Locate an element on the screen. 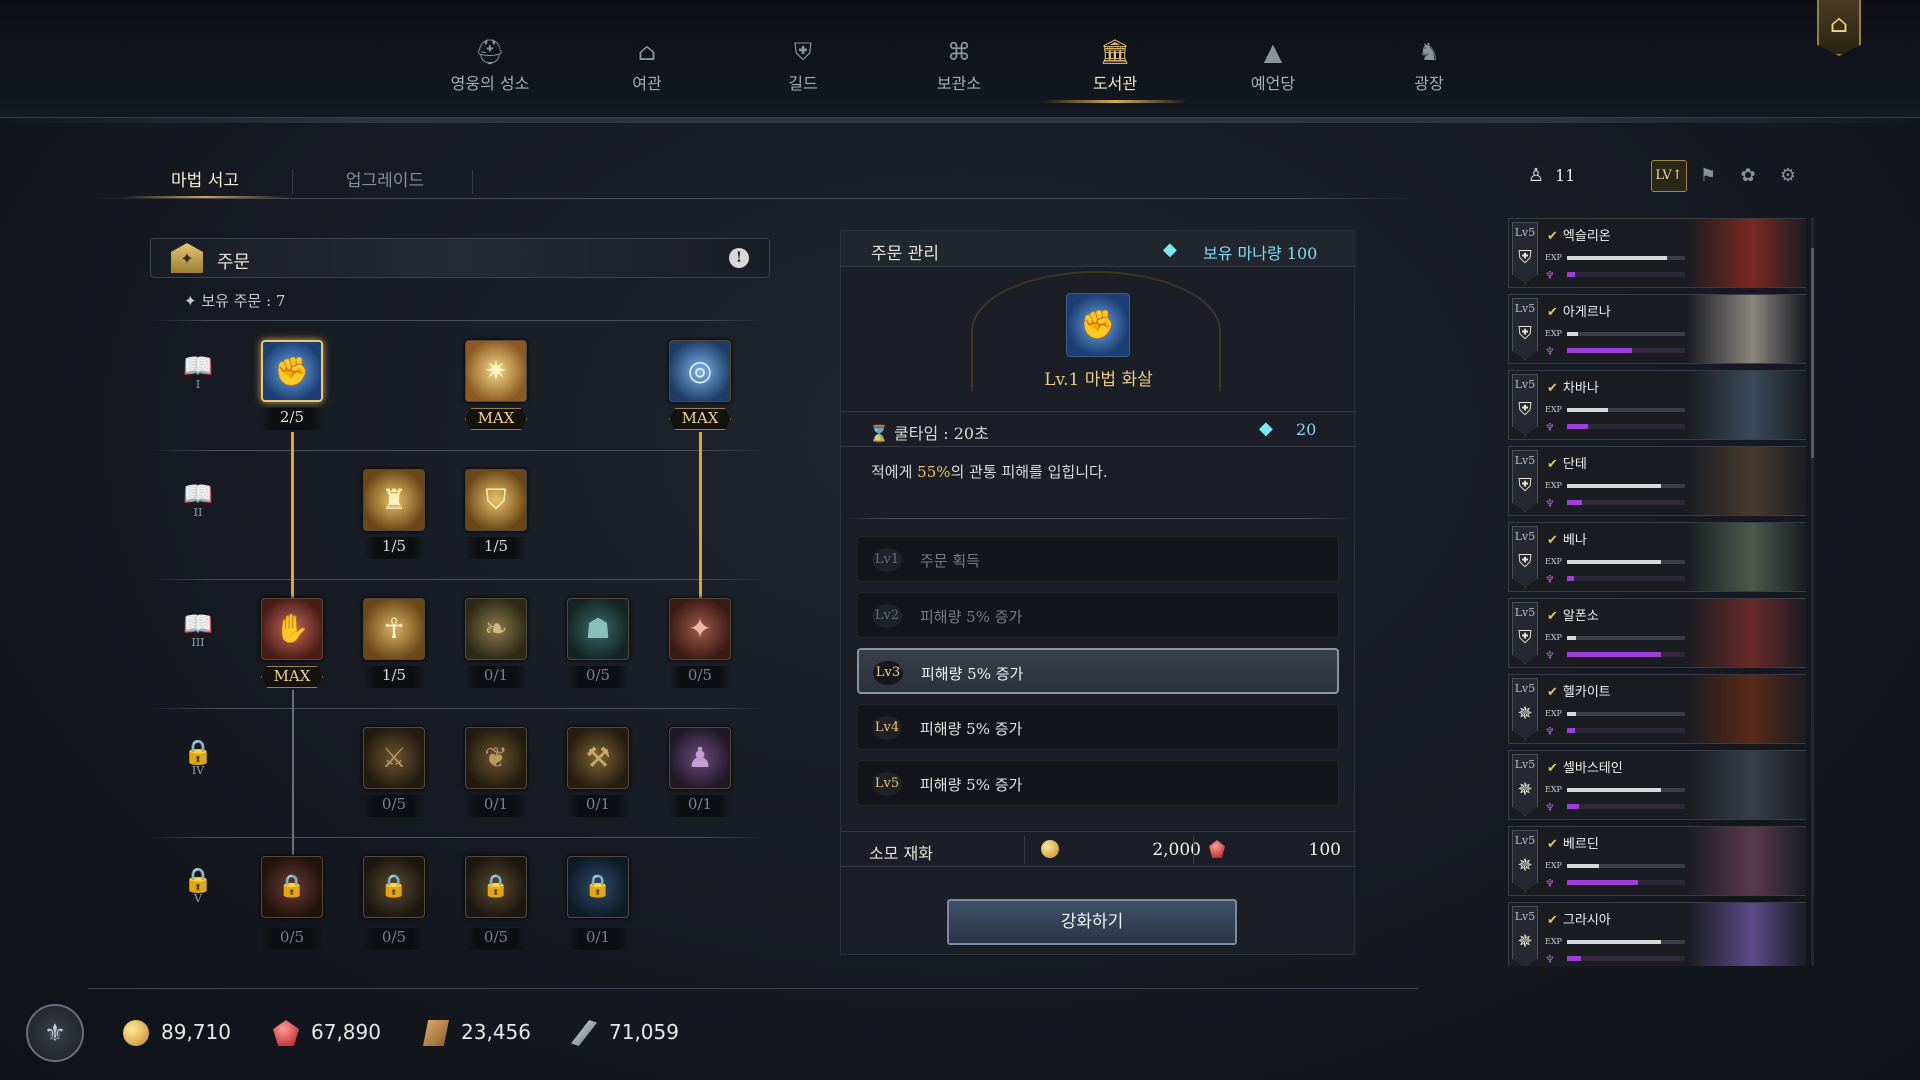  ruby-icon is located at coordinates (1217, 849).